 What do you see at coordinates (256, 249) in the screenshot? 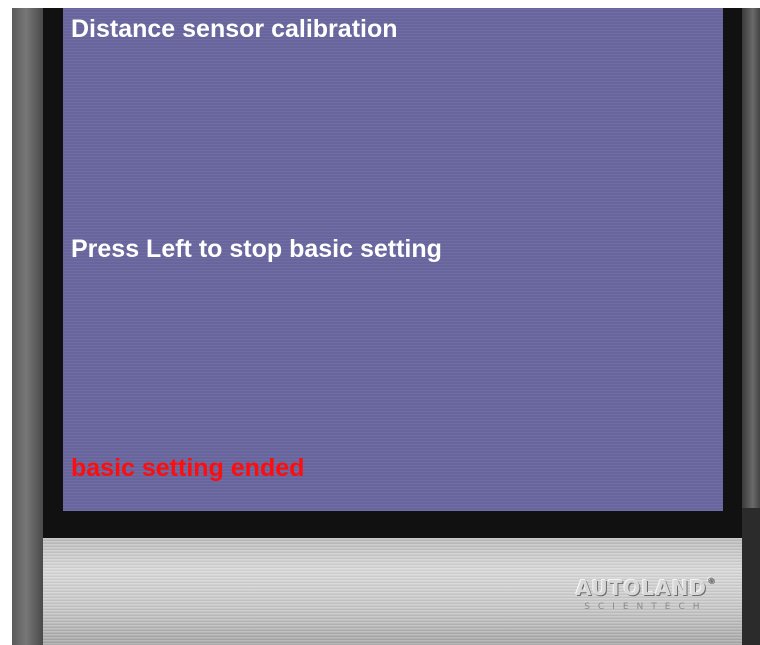
I see `instruction-text: Press Left to stop basic setting` at bounding box center [256, 249].